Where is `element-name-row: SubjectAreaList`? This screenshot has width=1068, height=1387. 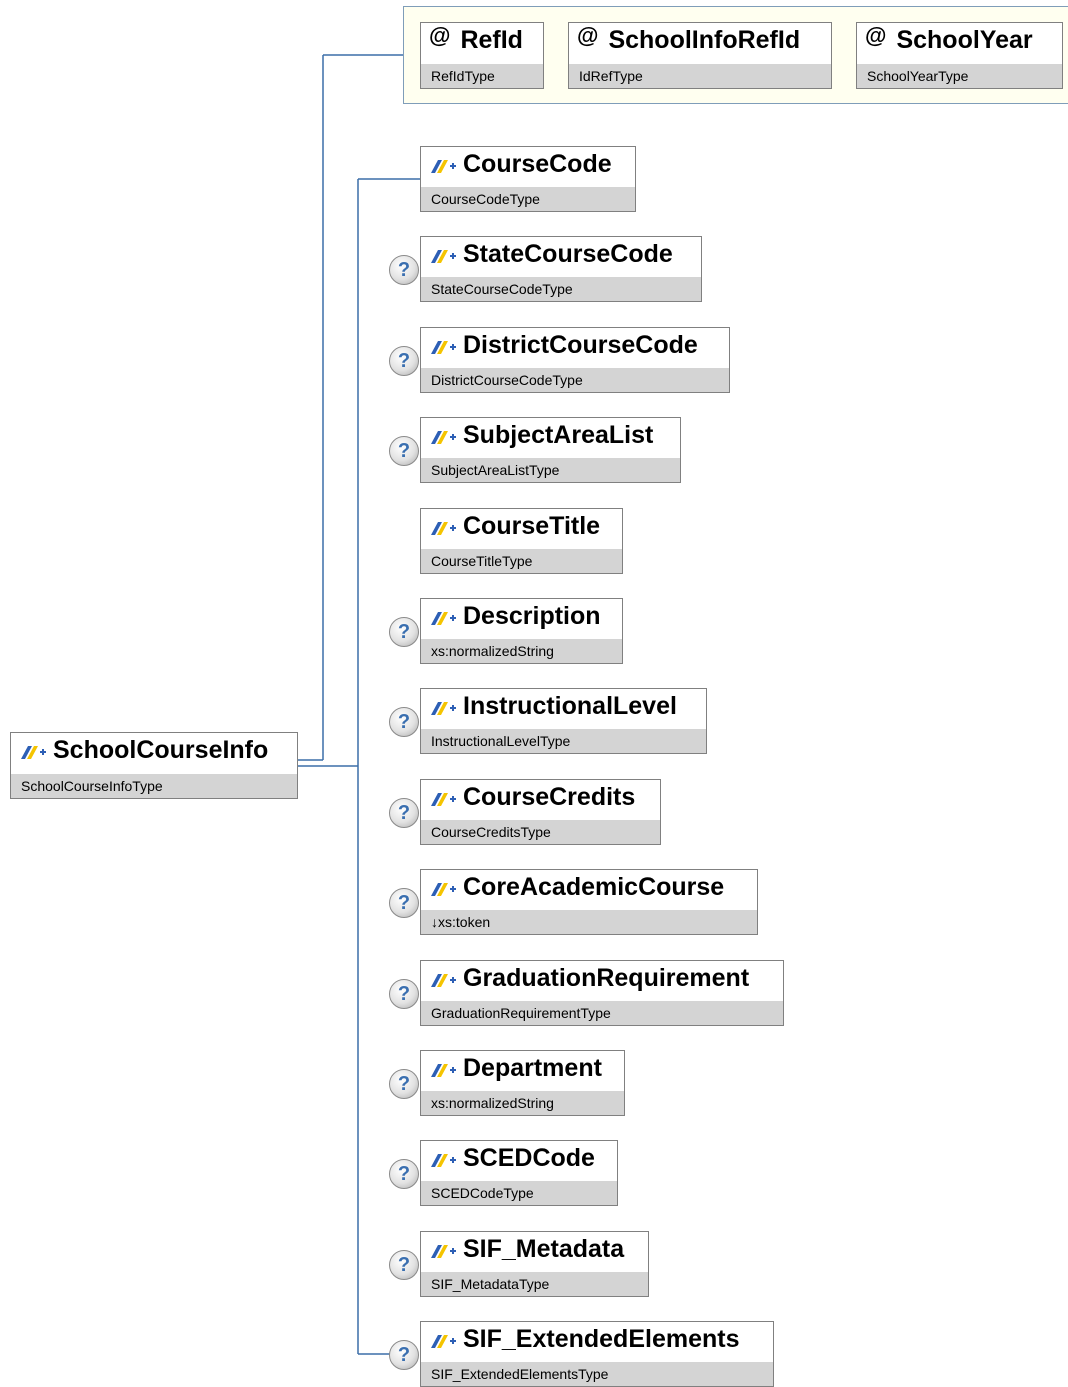
element-name-row: SubjectAreaList is located at coordinates (550, 435).